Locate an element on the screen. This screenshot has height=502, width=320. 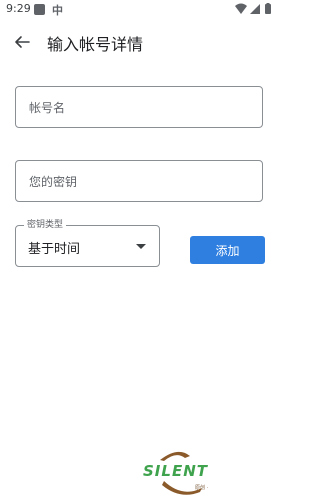
status-bar: 9:29 中 is located at coordinates (140, 10).